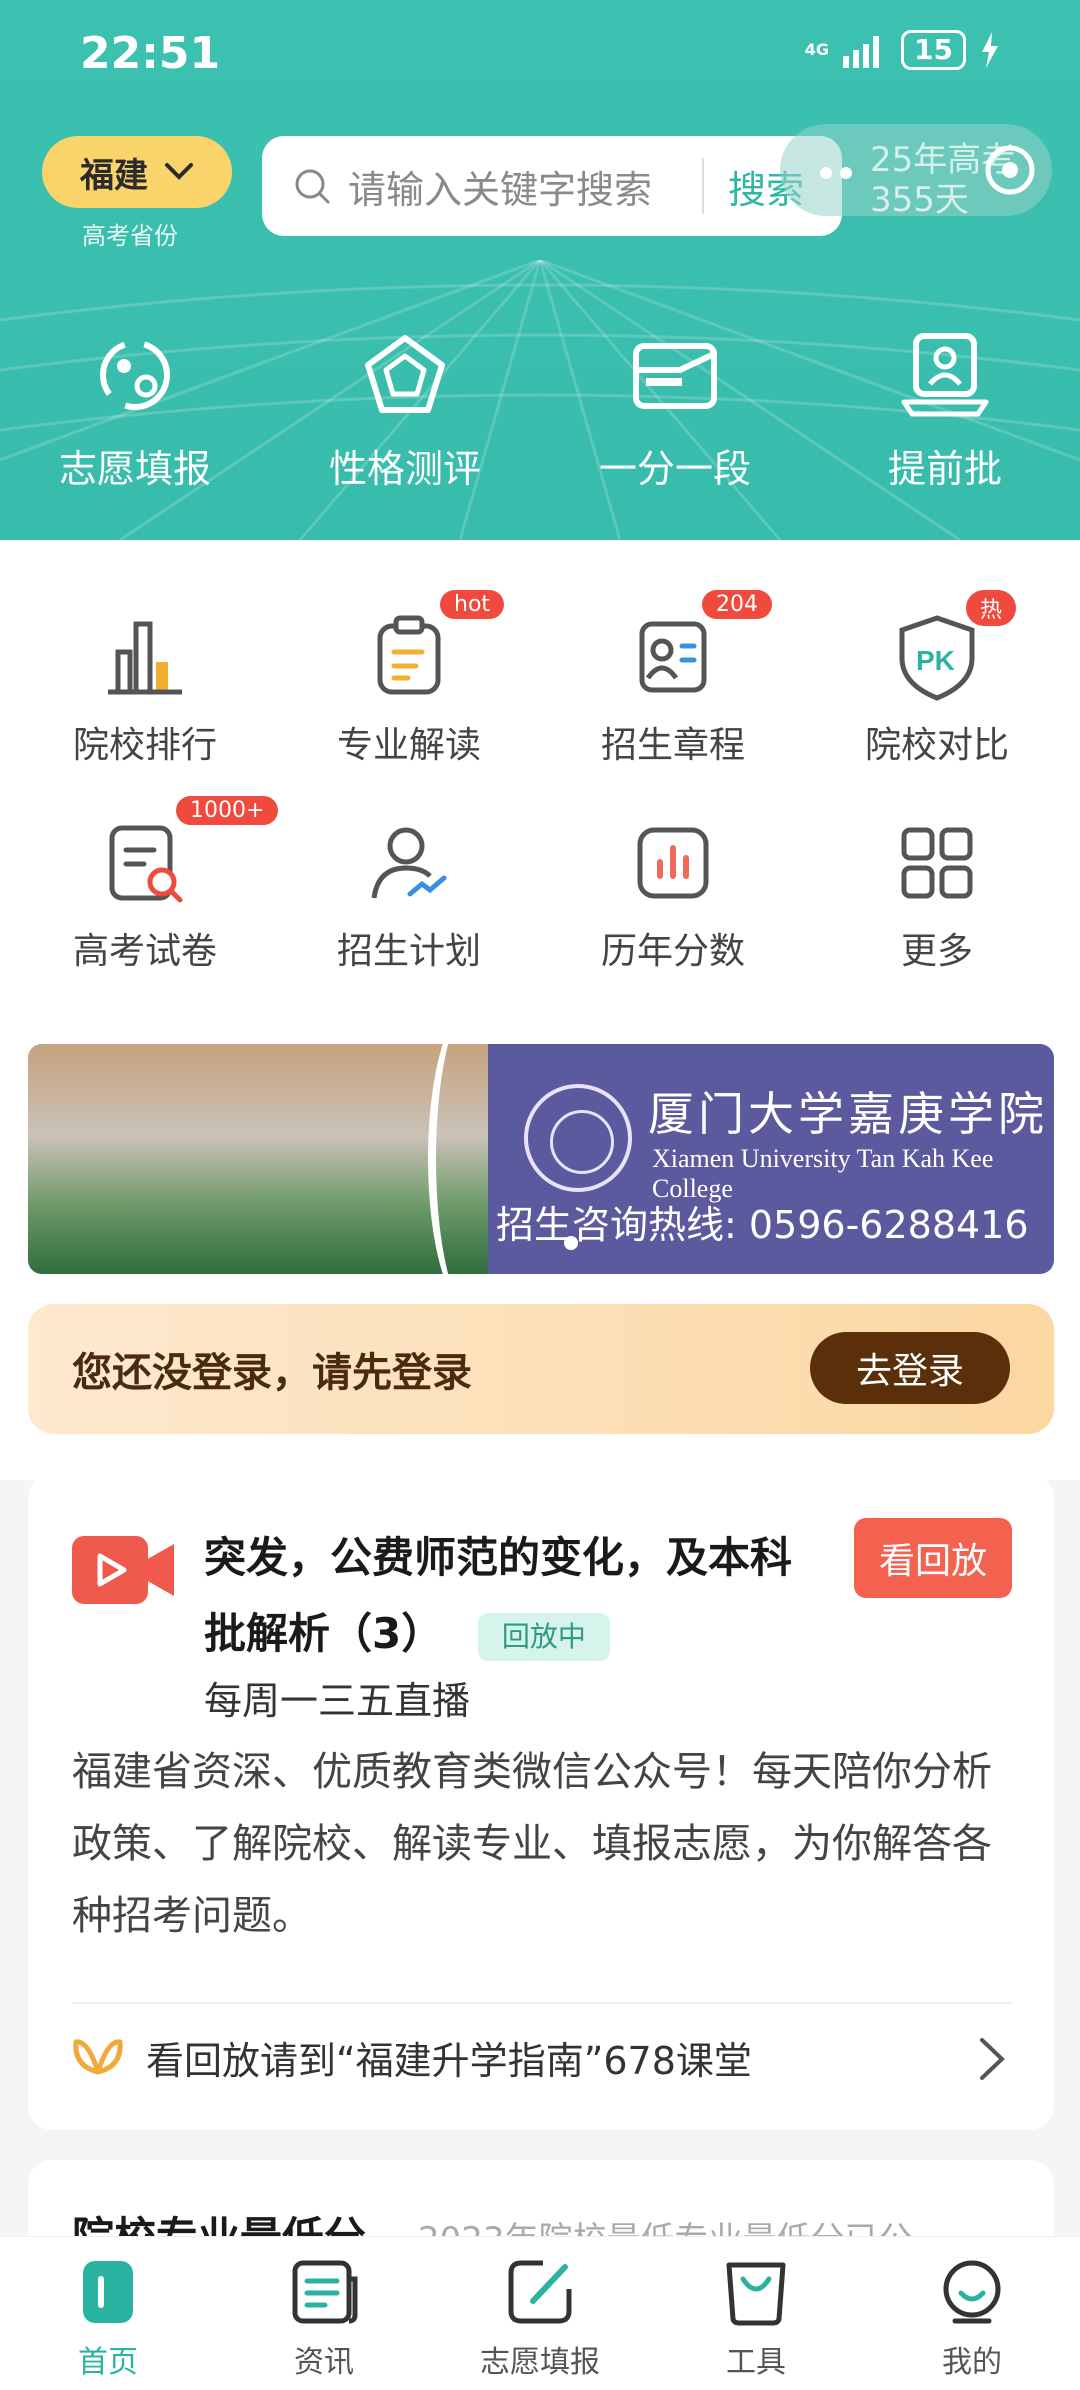 This screenshot has width=1080, height=2390. What do you see at coordinates (108, 2362) in the screenshot?
I see `tab-label: 首页` at bounding box center [108, 2362].